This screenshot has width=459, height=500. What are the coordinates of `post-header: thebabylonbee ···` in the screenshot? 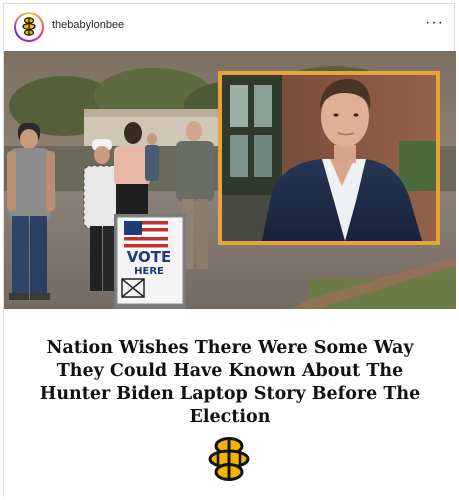 It's located at (230, 27).